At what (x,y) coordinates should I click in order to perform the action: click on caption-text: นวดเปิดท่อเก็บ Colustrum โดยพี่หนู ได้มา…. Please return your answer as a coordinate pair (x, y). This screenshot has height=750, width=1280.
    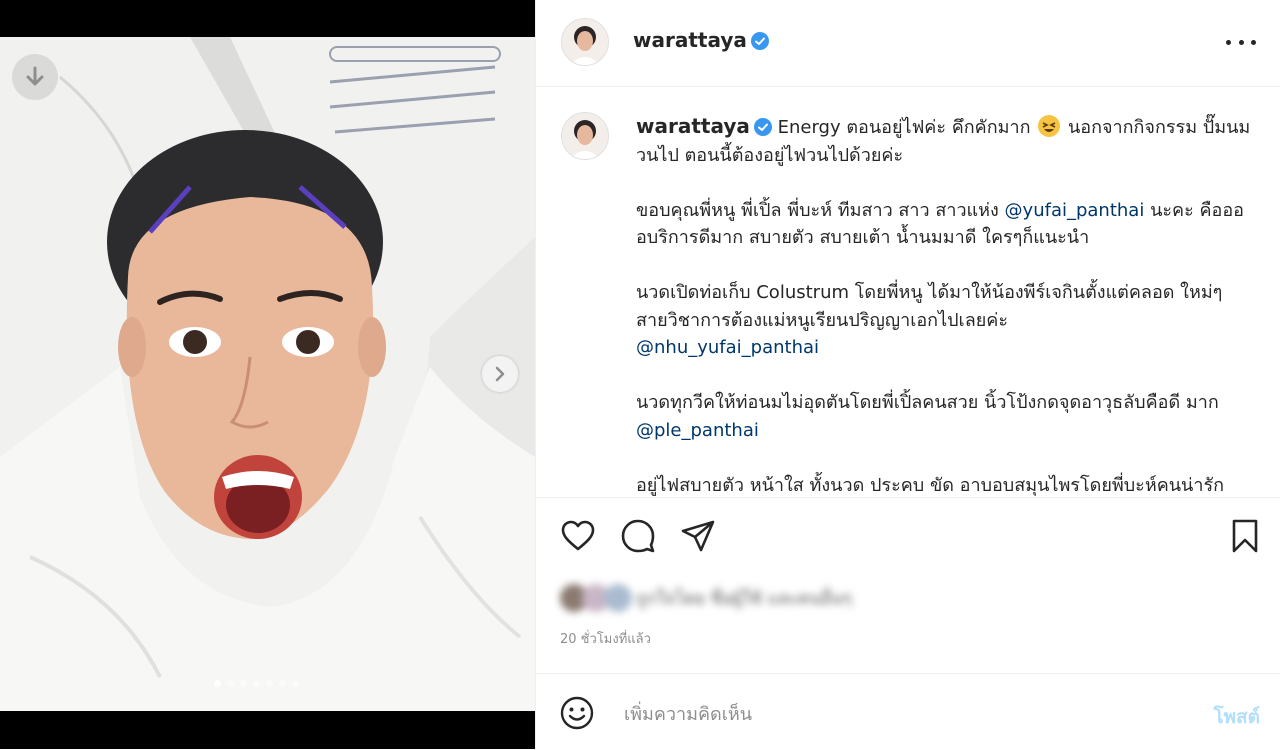
    Looking at the image, I should click on (929, 306).